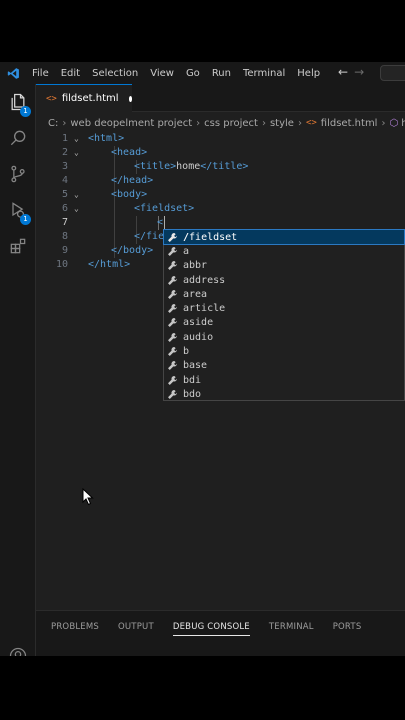 This screenshot has width=405, height=720. What do you see at coordinates (284, 337) in the screenshot?
I see `suggestion-item: audio` at bounding box center [284, 337].